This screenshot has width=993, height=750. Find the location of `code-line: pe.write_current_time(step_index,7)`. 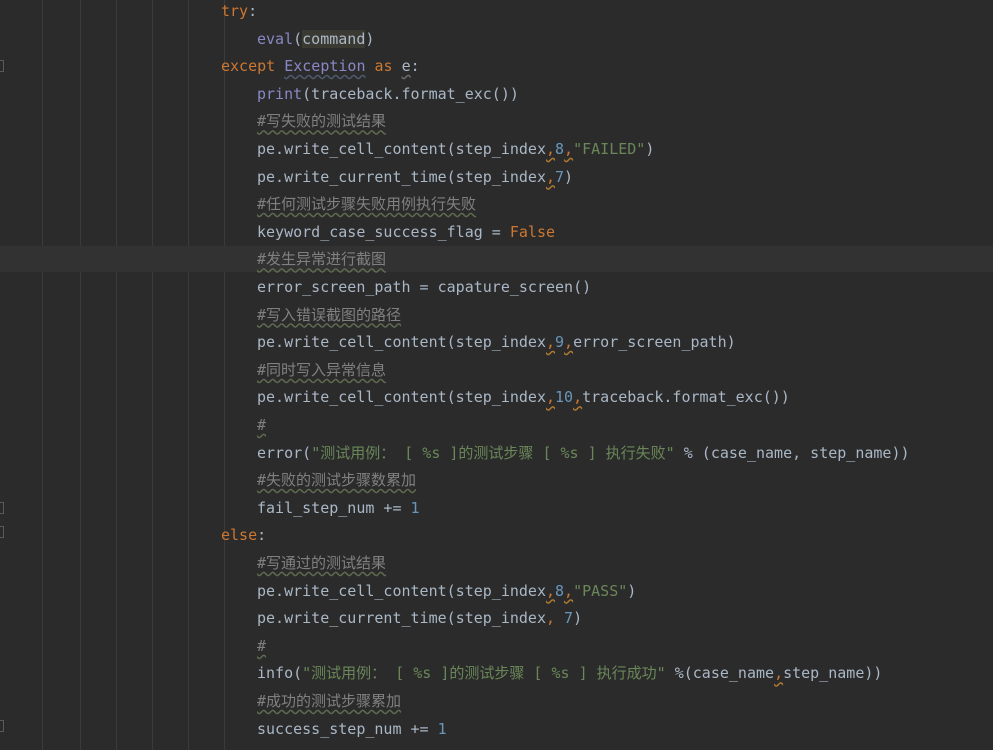

code-line: pe.write_current_time(step_index,7) is located at coordinates (286, 177).